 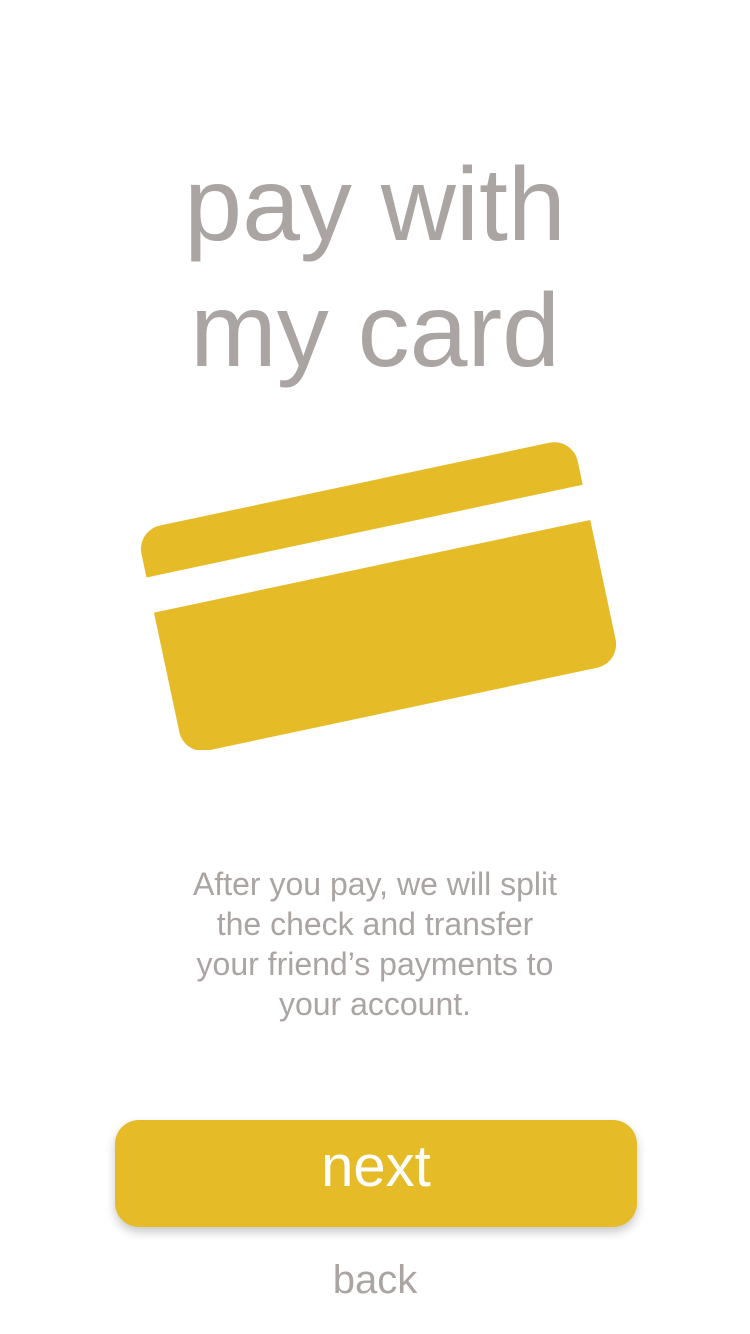 I want to click on credit-card-icon, so click(x=375, y=597).